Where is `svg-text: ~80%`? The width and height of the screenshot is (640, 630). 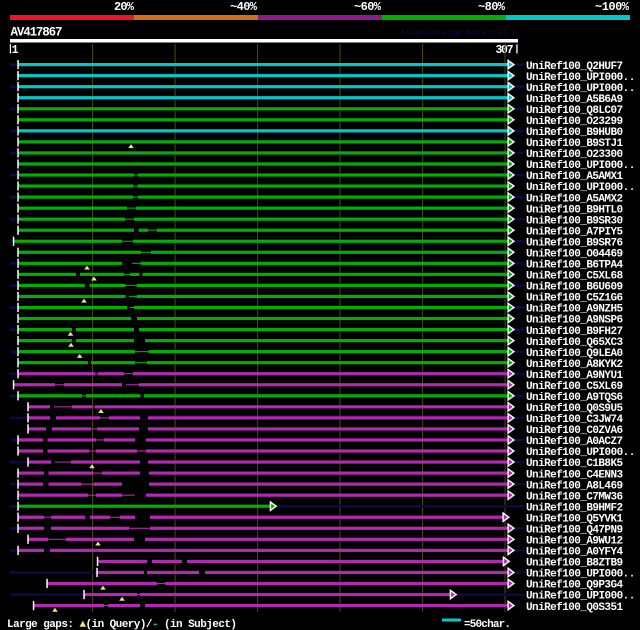 svg-text: ~80% is located at coordinates (492, 7).